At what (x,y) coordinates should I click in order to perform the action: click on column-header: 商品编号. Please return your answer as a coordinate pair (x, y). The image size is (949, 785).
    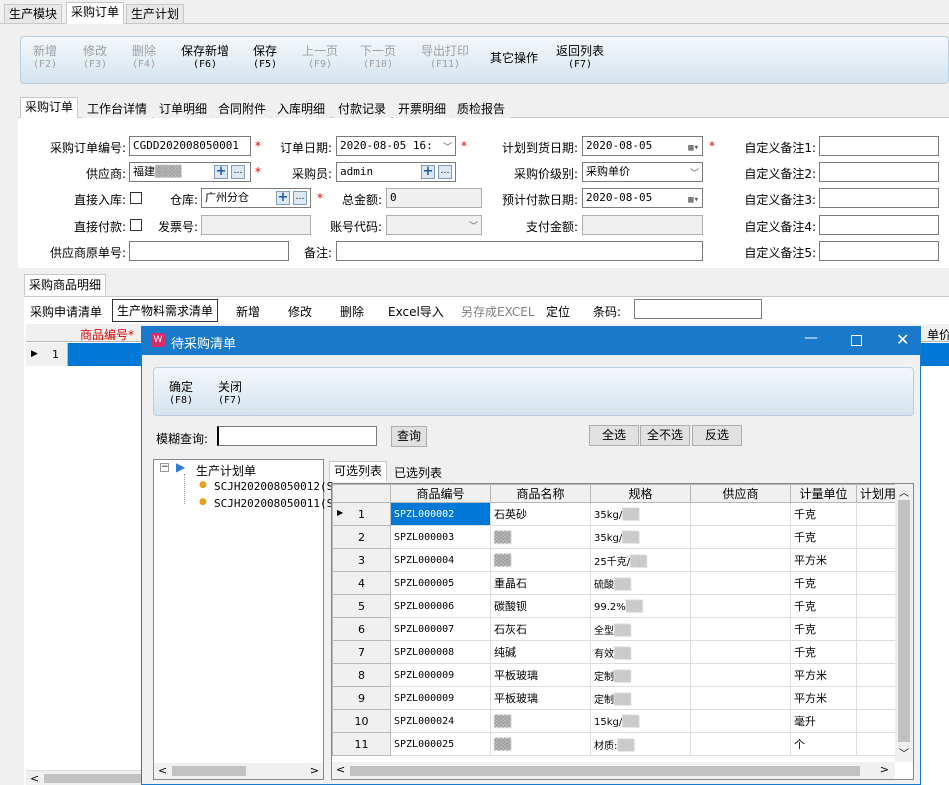
    Looking at the image, I should click on (440, 493).